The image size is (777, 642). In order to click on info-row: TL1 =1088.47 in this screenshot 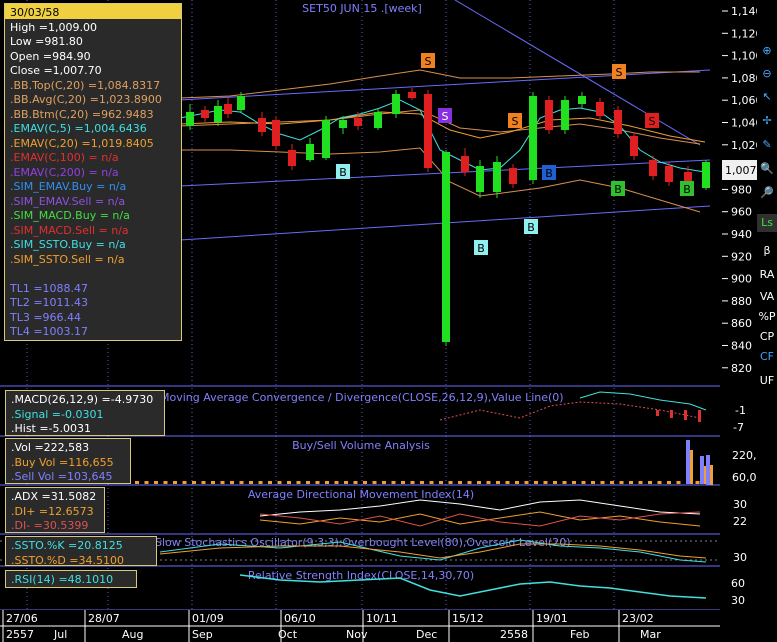, I will do `click(49, 288)`.